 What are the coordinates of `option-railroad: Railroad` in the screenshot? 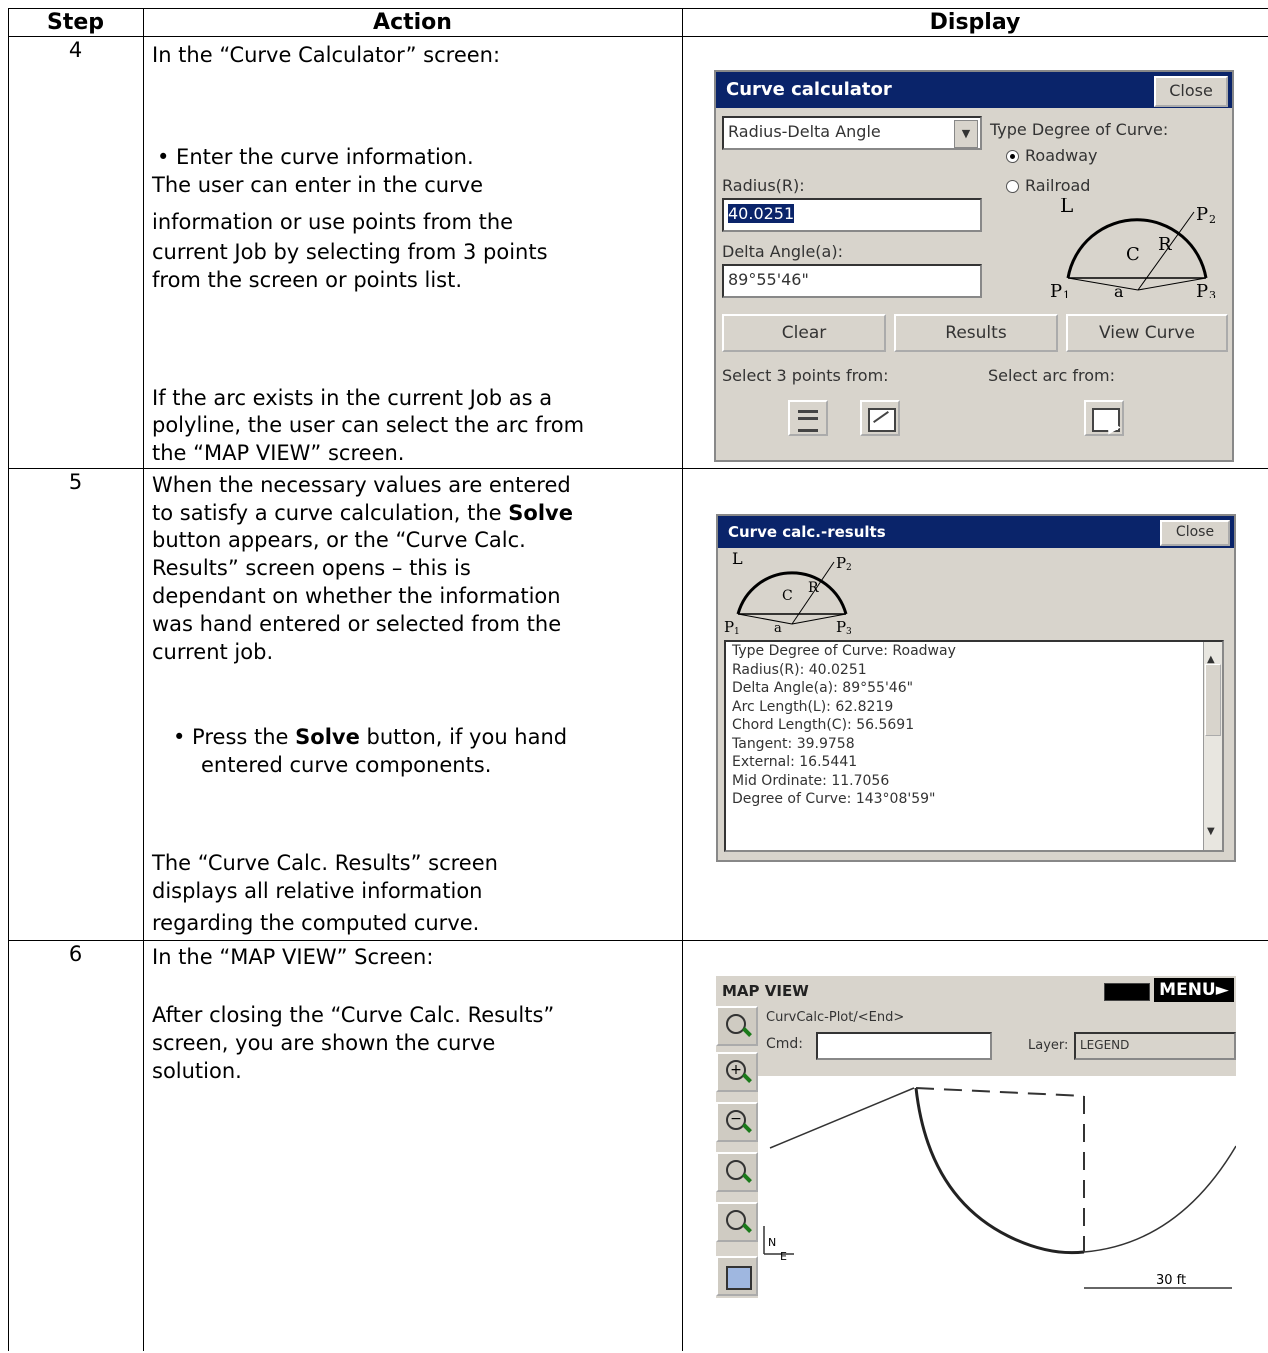 It's located at (1048, 185).